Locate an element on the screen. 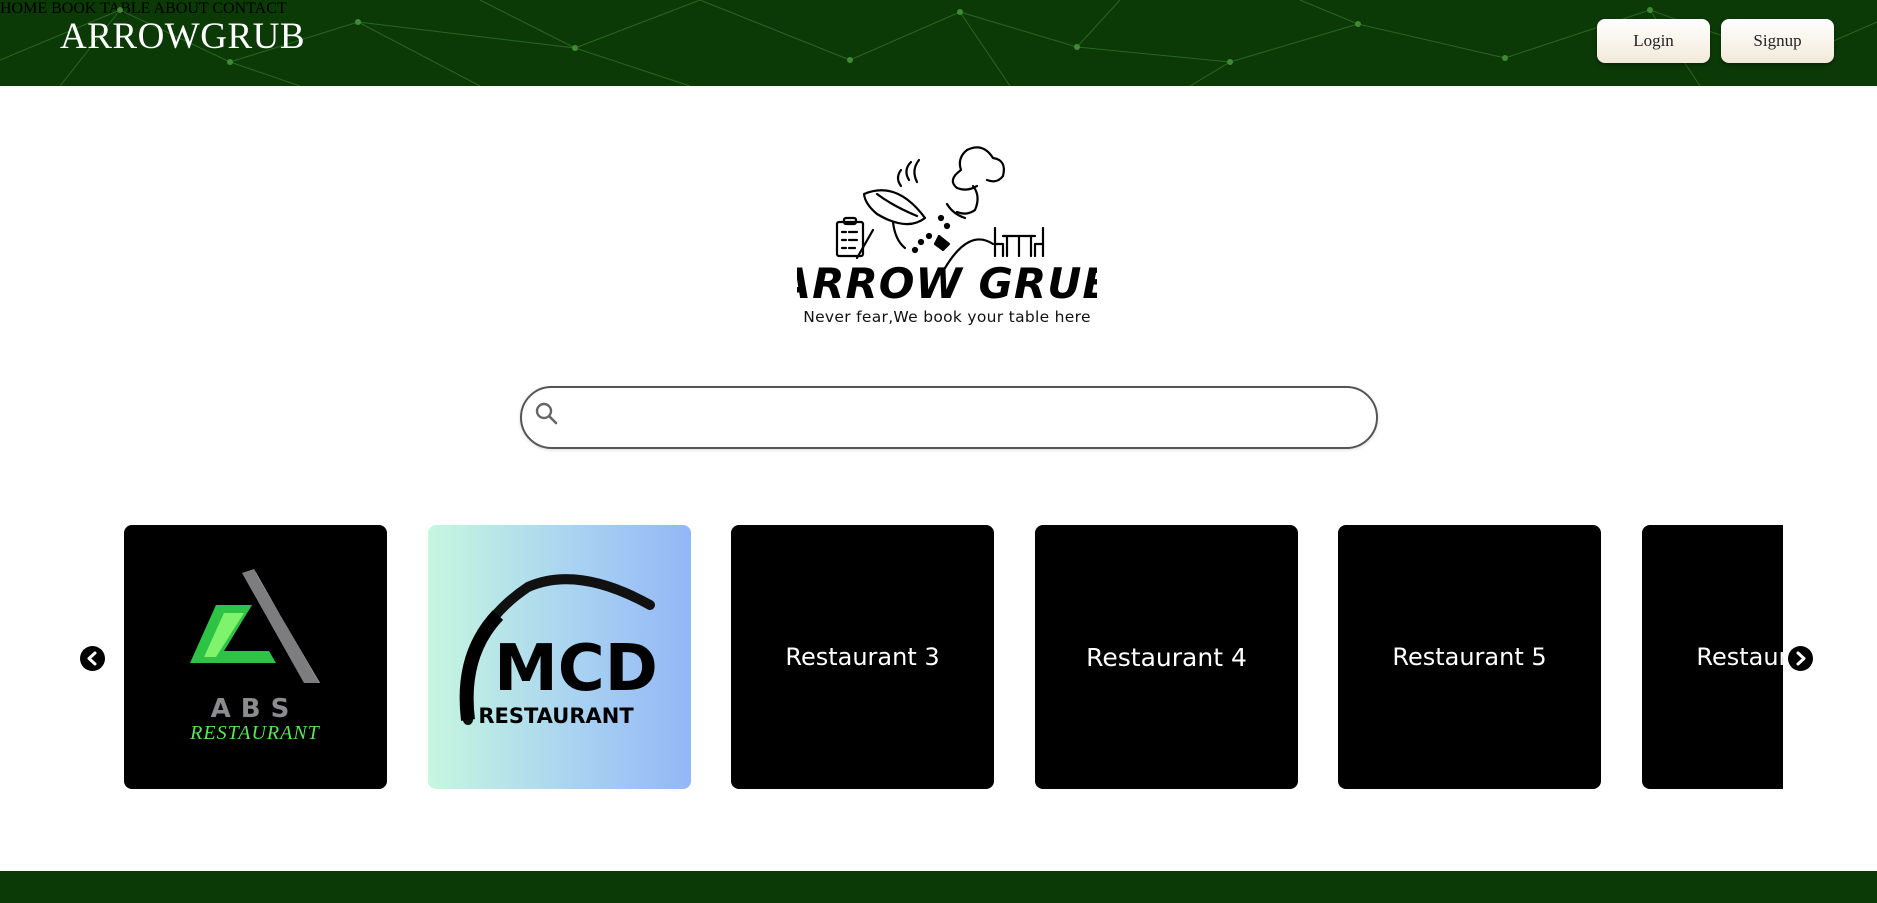 The width and height of the screenshot is (1877, 903). carousel-prev-button is located at coordinates (92, 658).